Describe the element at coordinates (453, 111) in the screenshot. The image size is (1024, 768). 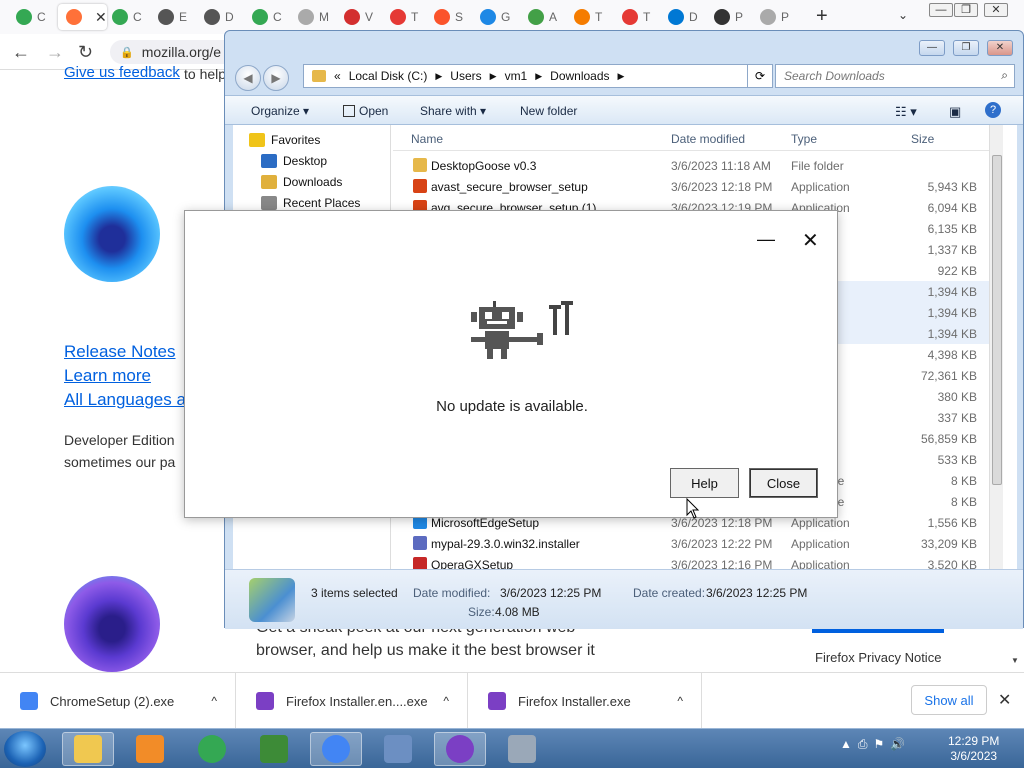
I see `share-with-button: Share with ▾` at that location.